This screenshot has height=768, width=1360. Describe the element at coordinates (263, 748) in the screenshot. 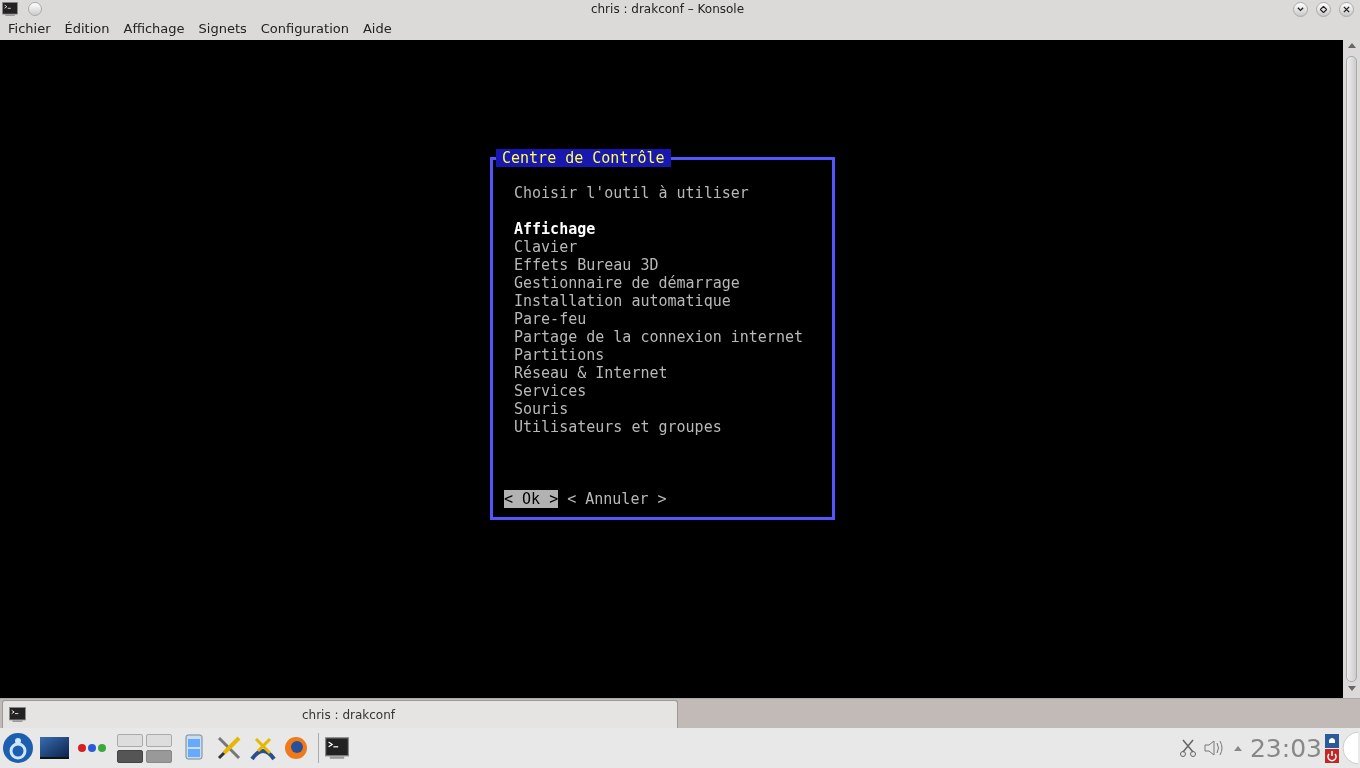

I see `wrench-arch-icon` at that location.